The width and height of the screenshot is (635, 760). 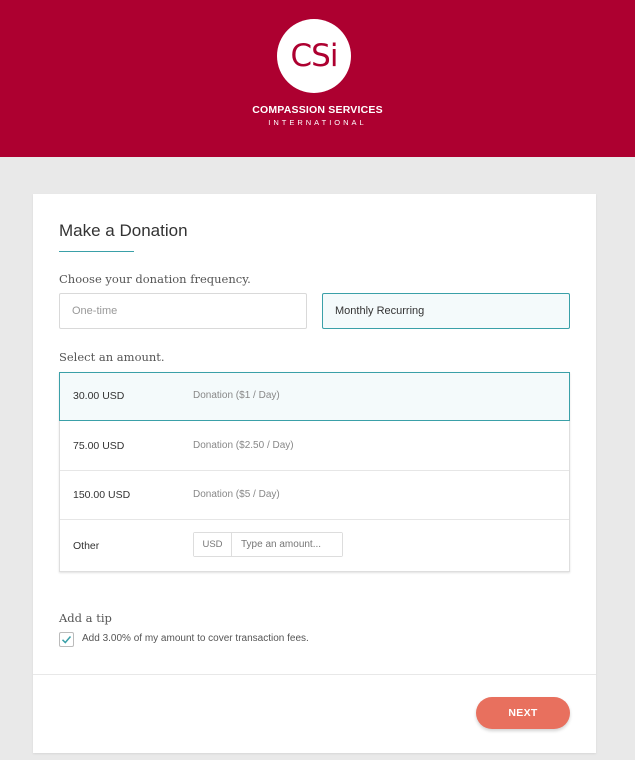 I want to click on checkmark-icon, so click(x=66, y=640).